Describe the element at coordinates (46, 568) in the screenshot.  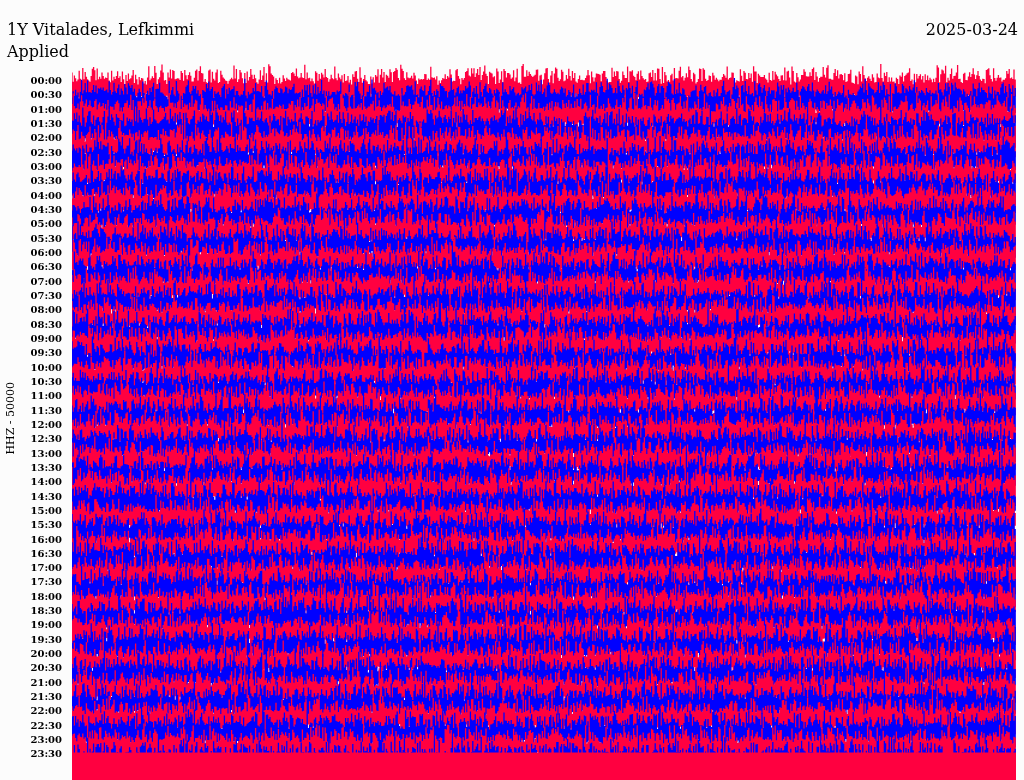
I see `time-label: 17:00` at that location.